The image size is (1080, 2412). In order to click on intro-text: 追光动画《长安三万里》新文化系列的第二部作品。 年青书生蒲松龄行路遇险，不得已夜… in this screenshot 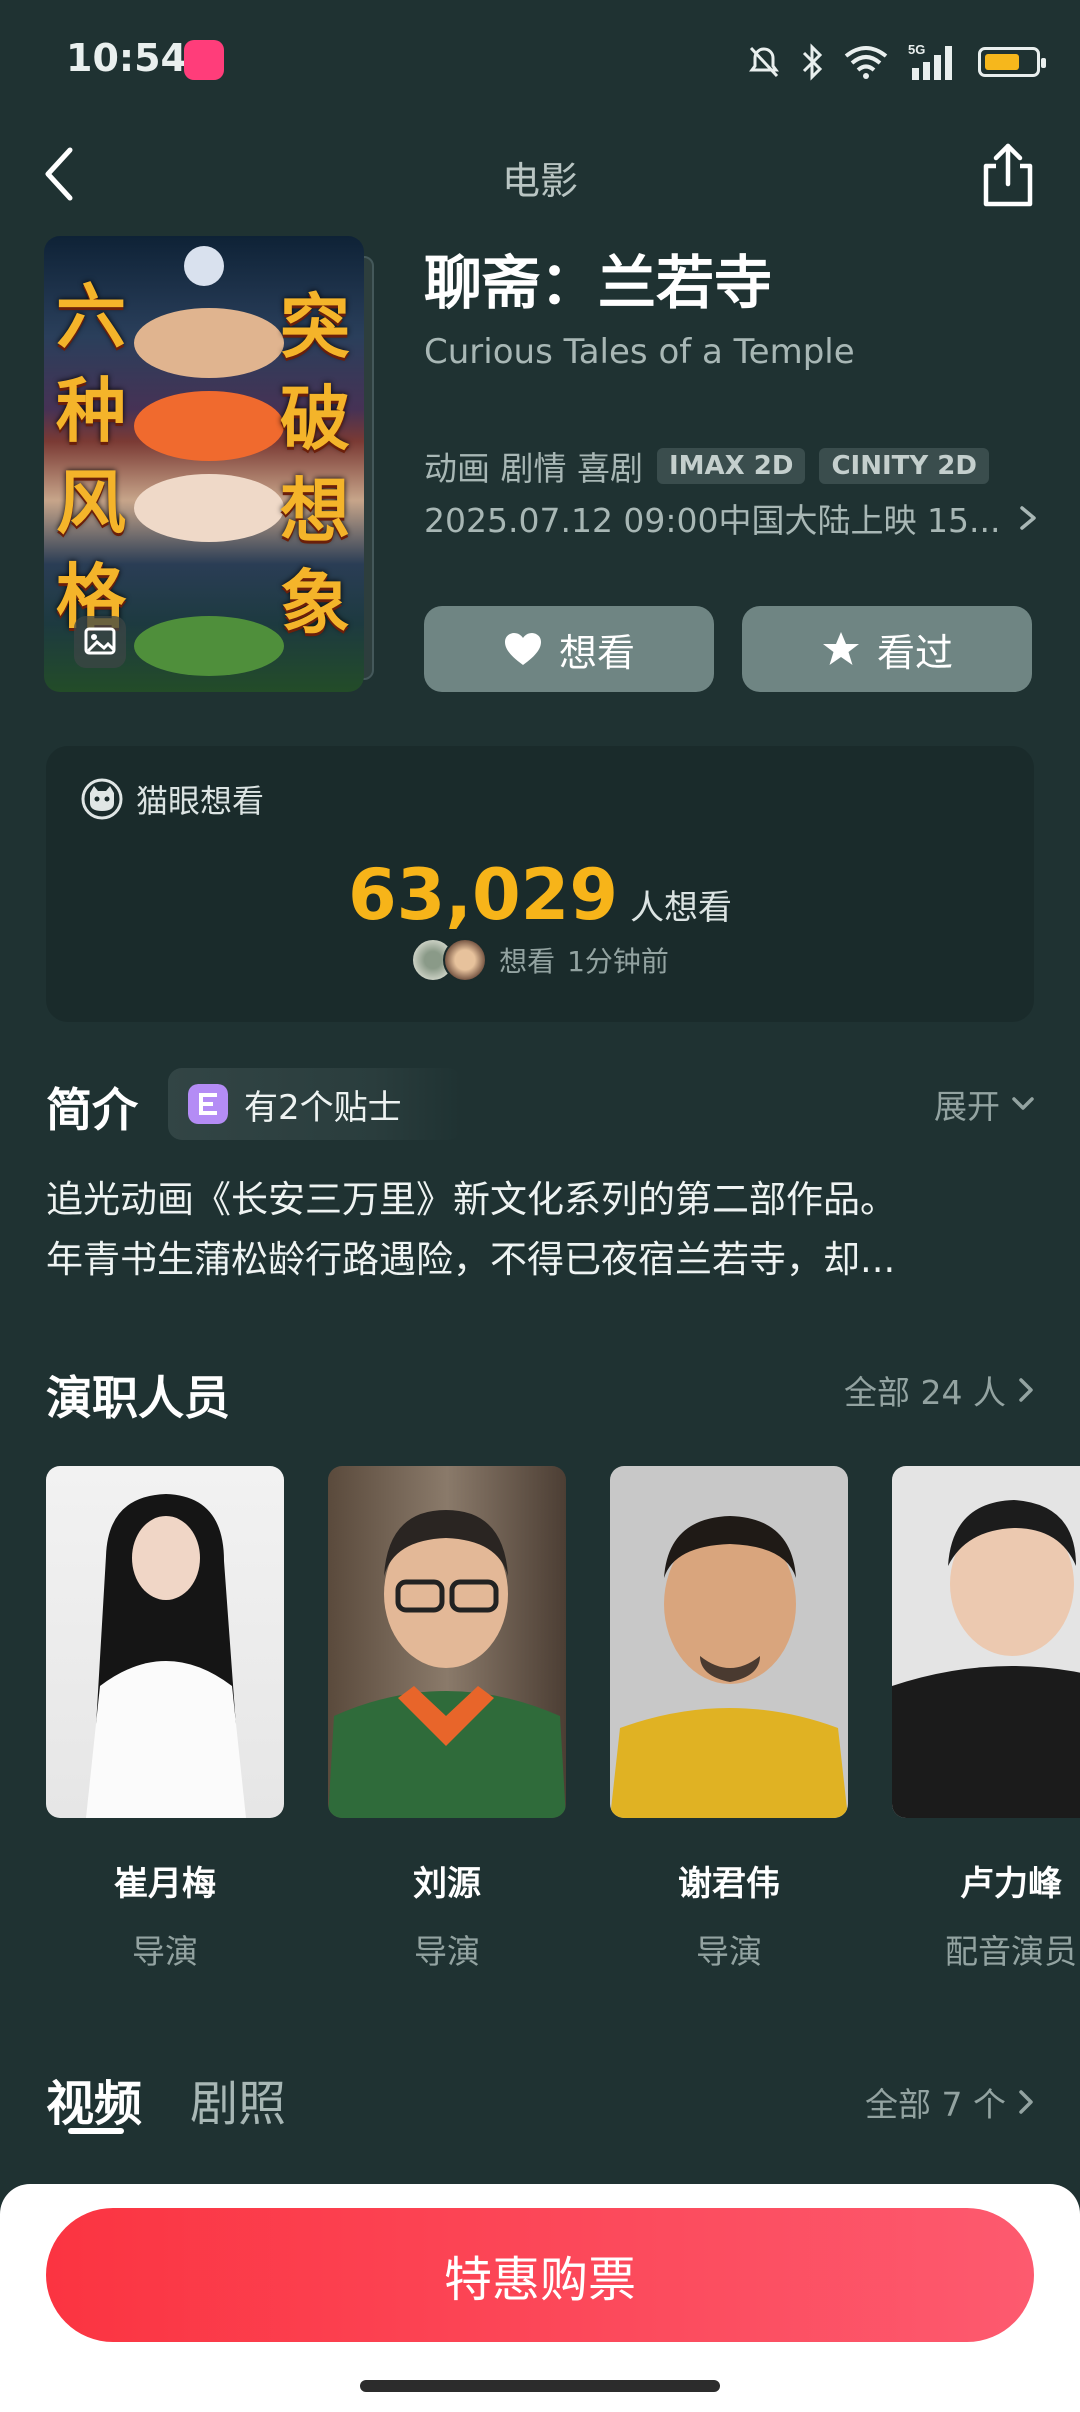, I will do `click(541, 1230)`.